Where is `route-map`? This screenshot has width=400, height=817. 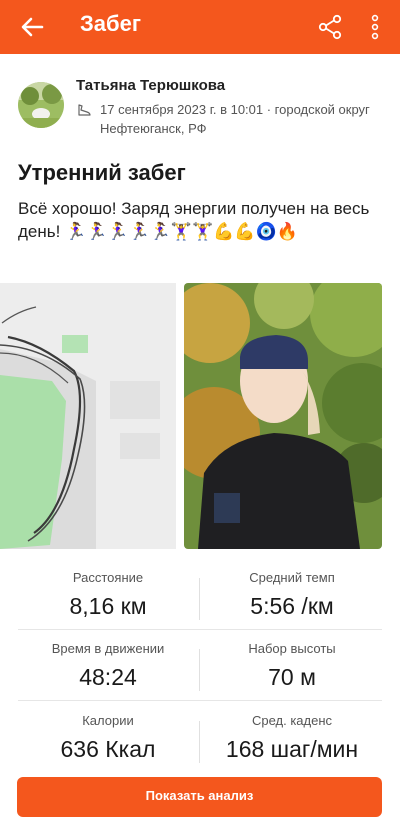
route-map is located at coordinates (88, 416).